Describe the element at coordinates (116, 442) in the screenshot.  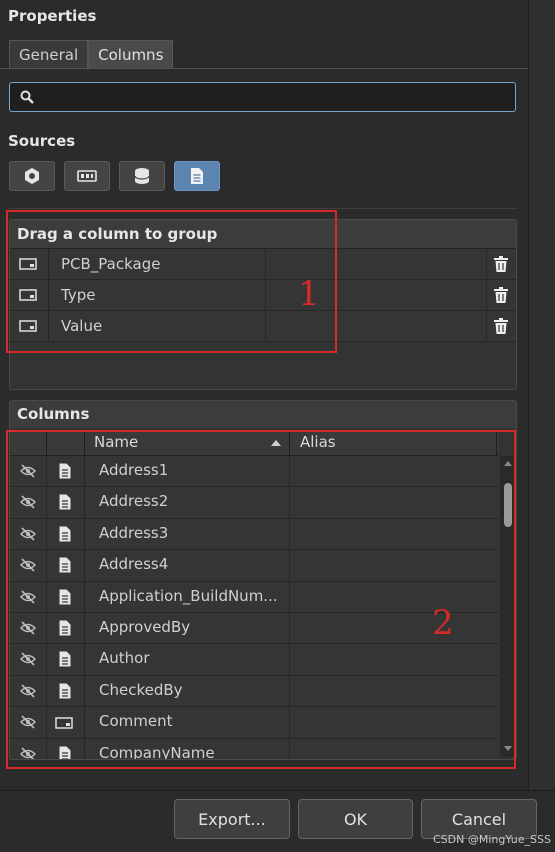
I see `name-column-header: Name` at that location.